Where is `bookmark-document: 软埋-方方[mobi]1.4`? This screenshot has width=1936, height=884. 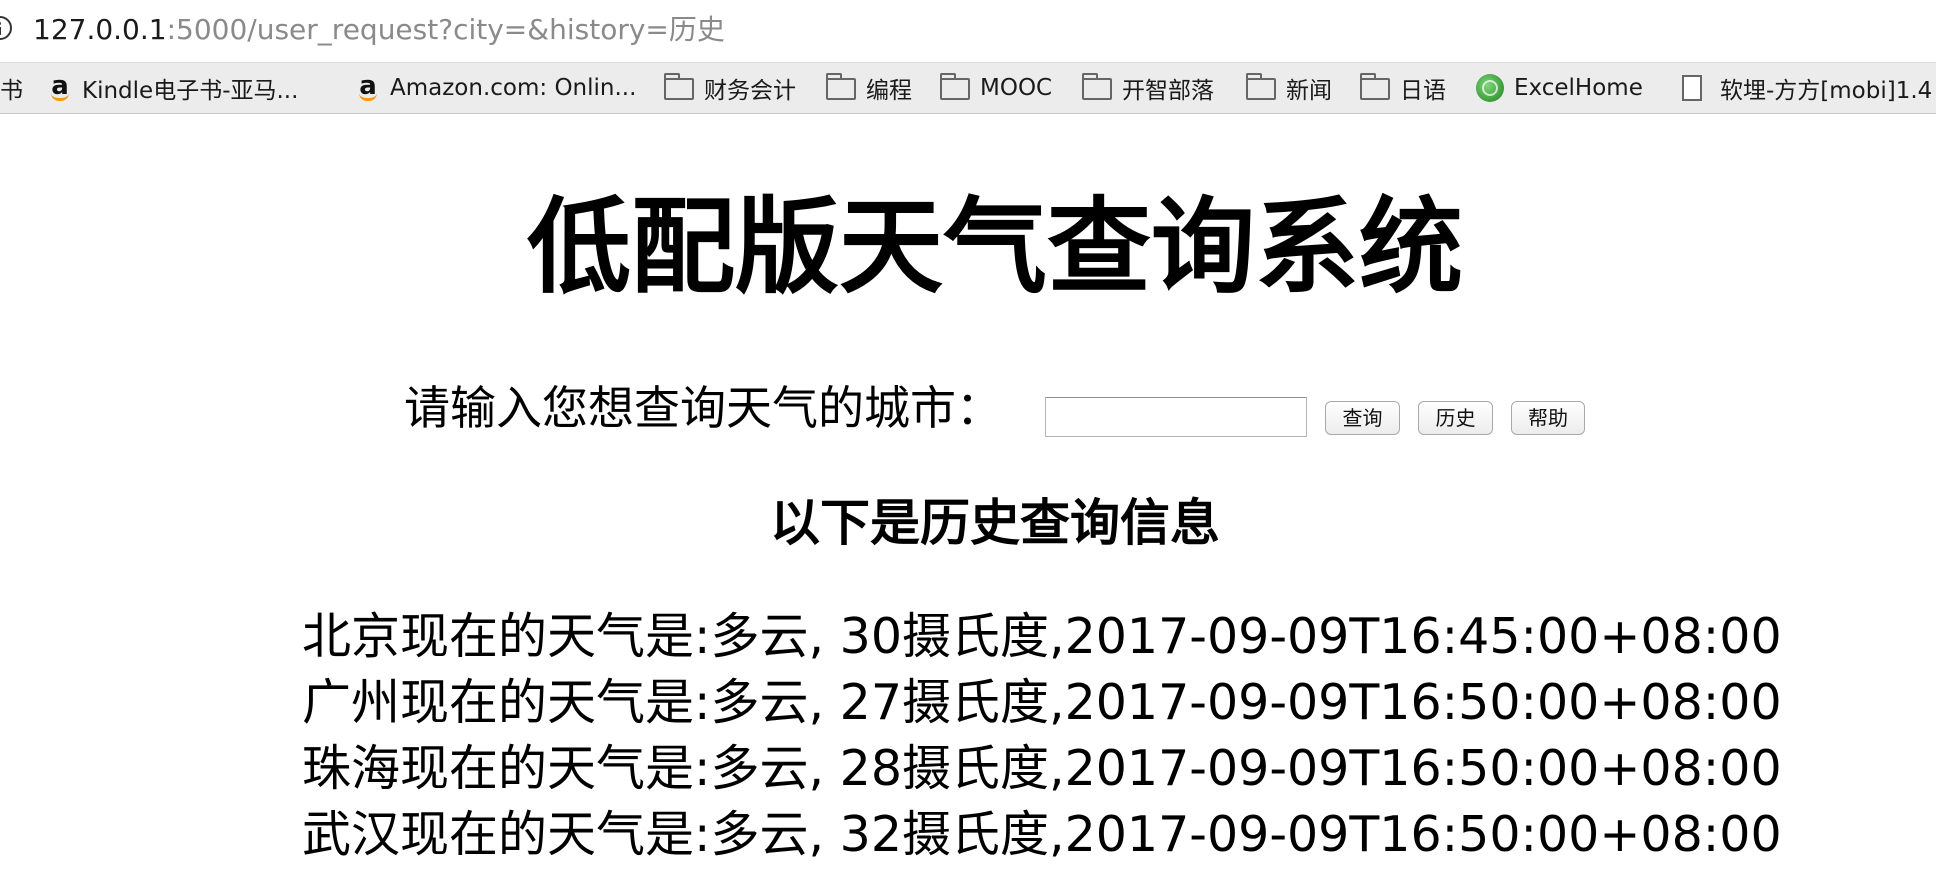 bookmark-document: 软埋-方方[mobi]1.4 is located at coordinates (1807, 88).